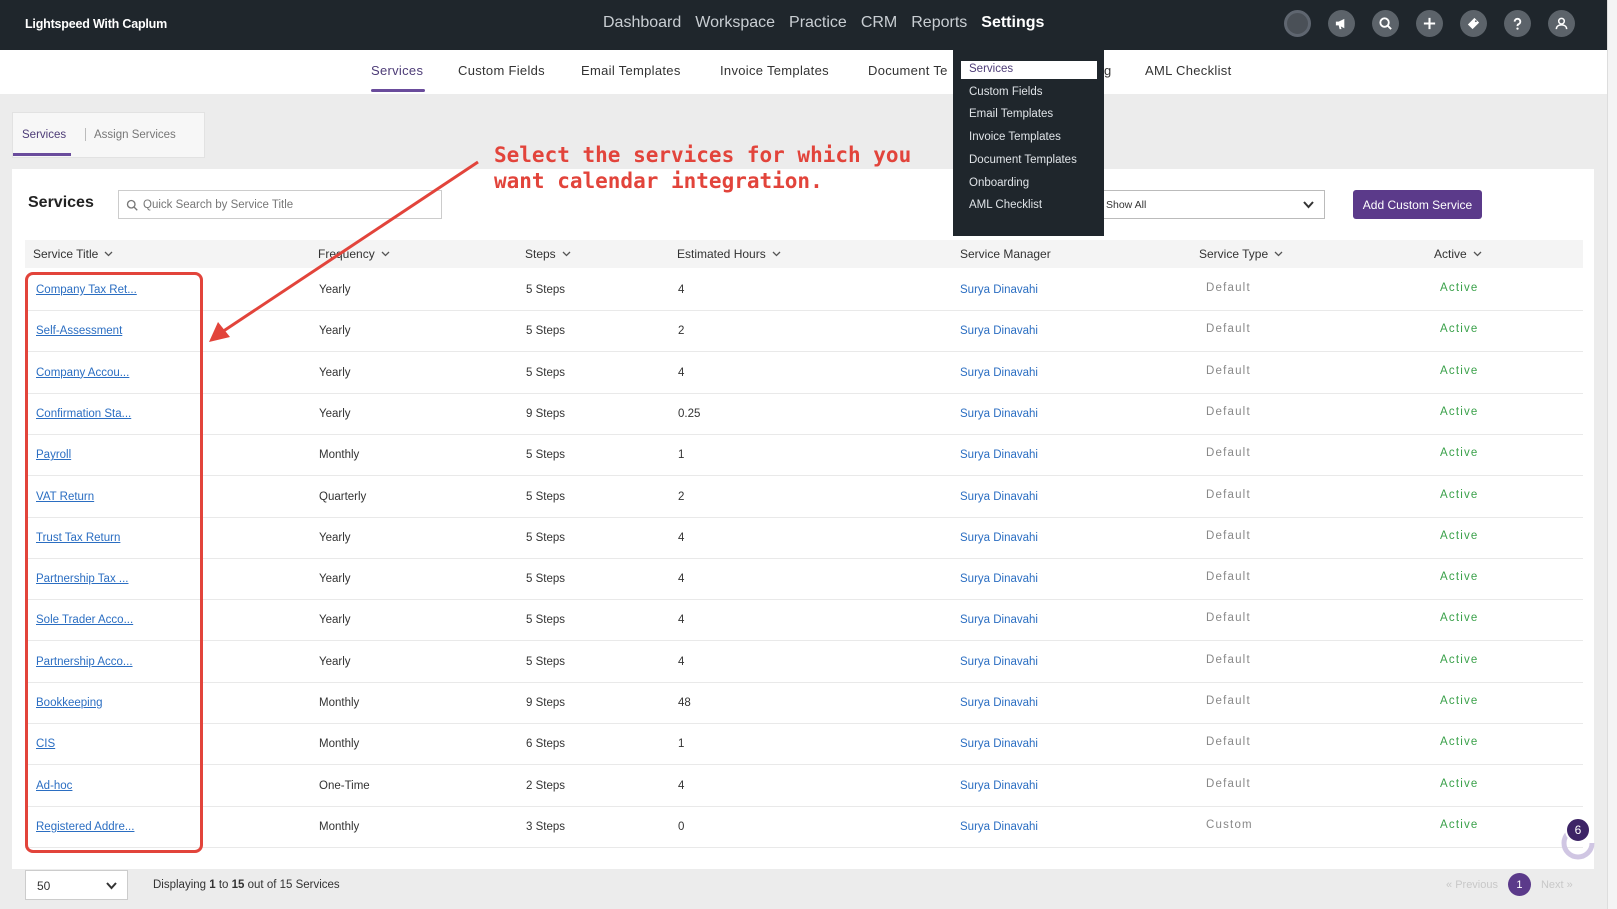 The height and width of the screenshot is (909, 1617). I want to click on search-icon, so click(1385, 23).